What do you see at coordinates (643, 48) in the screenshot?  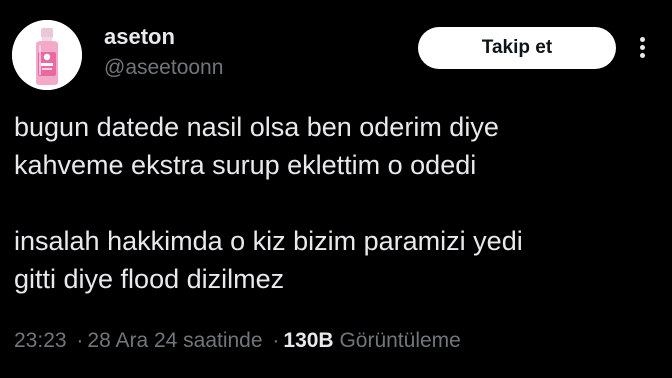 I see `more-dots-vertical-icon` at bounding box center [643, 48].